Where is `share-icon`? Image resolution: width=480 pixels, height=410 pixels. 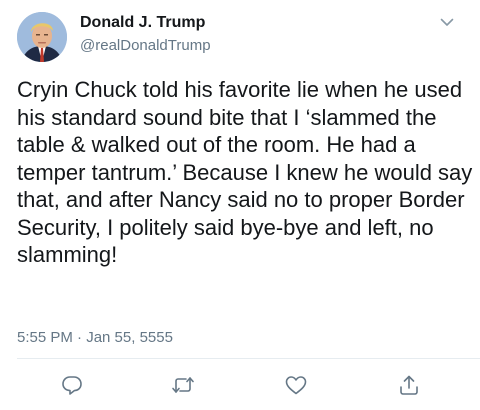
share-icon is located at coordinates (409, 385).